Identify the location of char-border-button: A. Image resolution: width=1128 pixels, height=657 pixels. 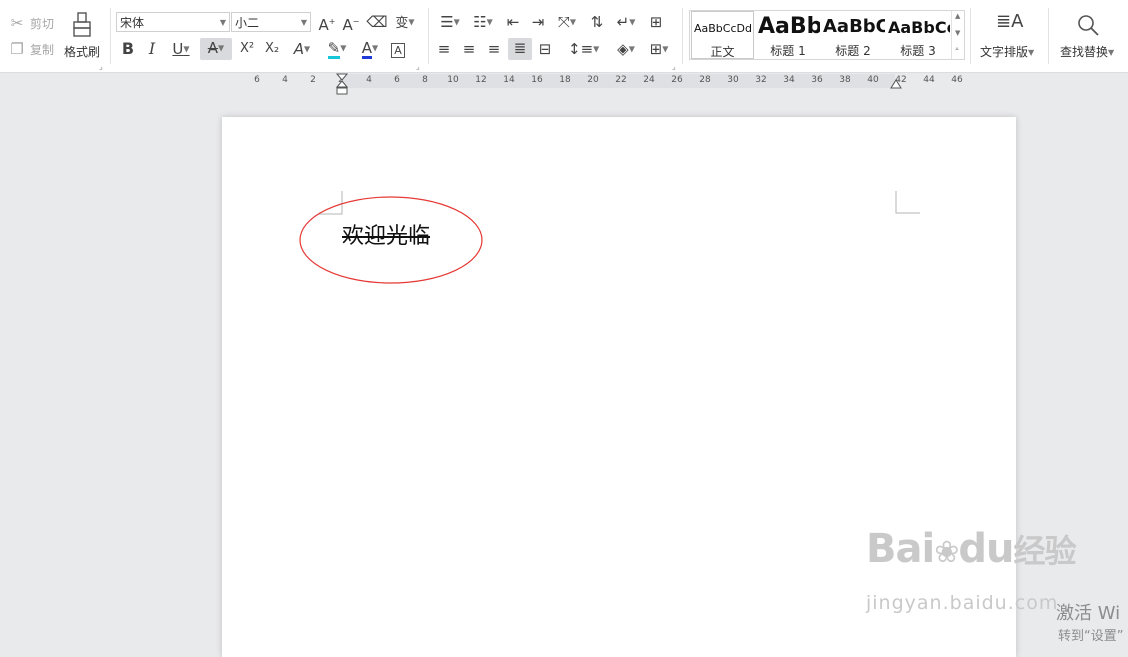
(398, 49).